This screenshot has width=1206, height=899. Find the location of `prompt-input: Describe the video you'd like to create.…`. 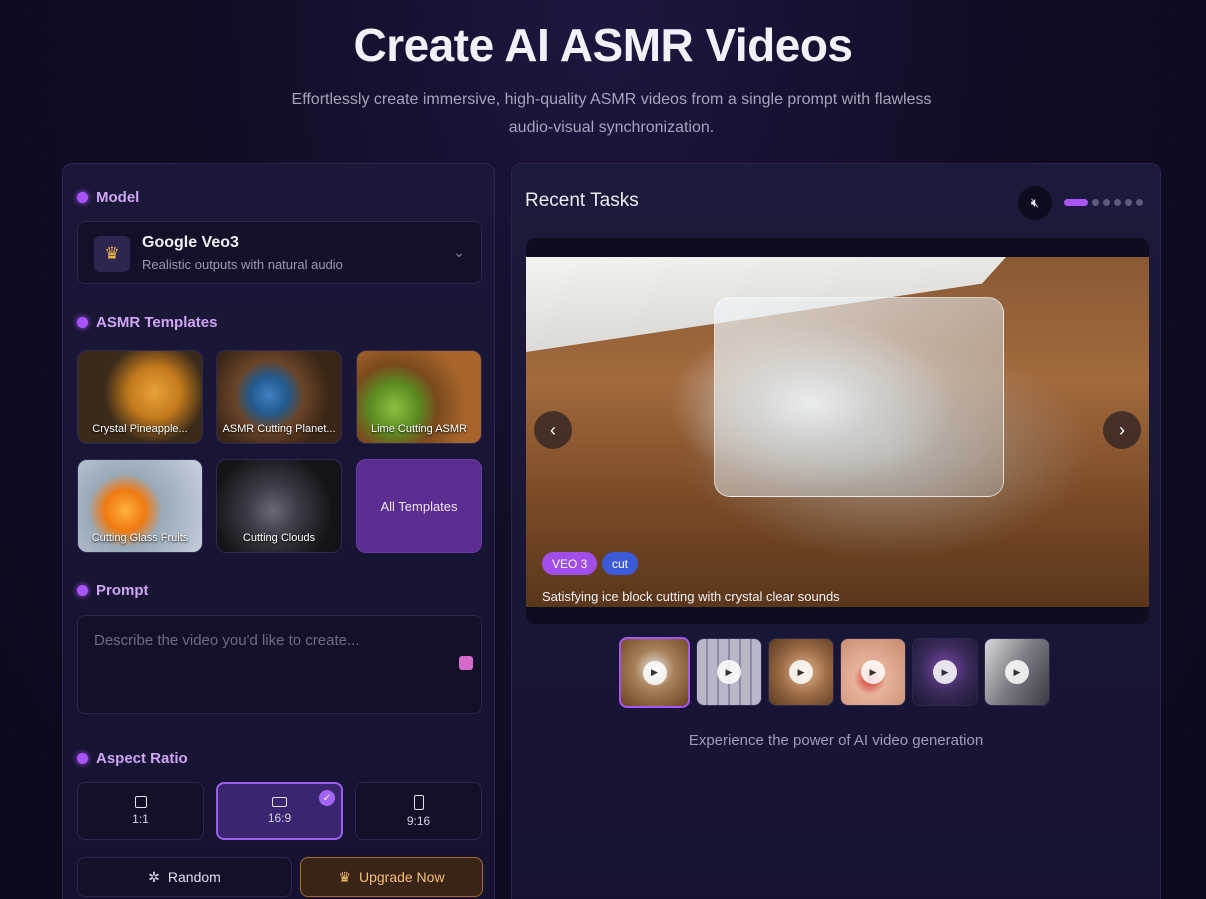

prompt-input: Describe the video you'd like to create.… is located at coordinates (279, 664).